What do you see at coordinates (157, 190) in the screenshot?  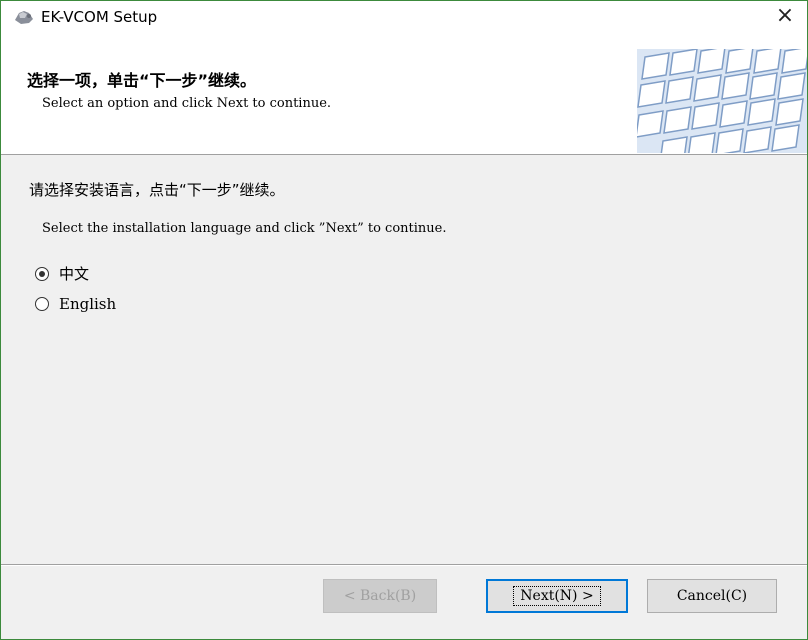 I see `instruction-cn: 请选择安装语言，点击“下一步”继续。` at bounding box center [157, 190].